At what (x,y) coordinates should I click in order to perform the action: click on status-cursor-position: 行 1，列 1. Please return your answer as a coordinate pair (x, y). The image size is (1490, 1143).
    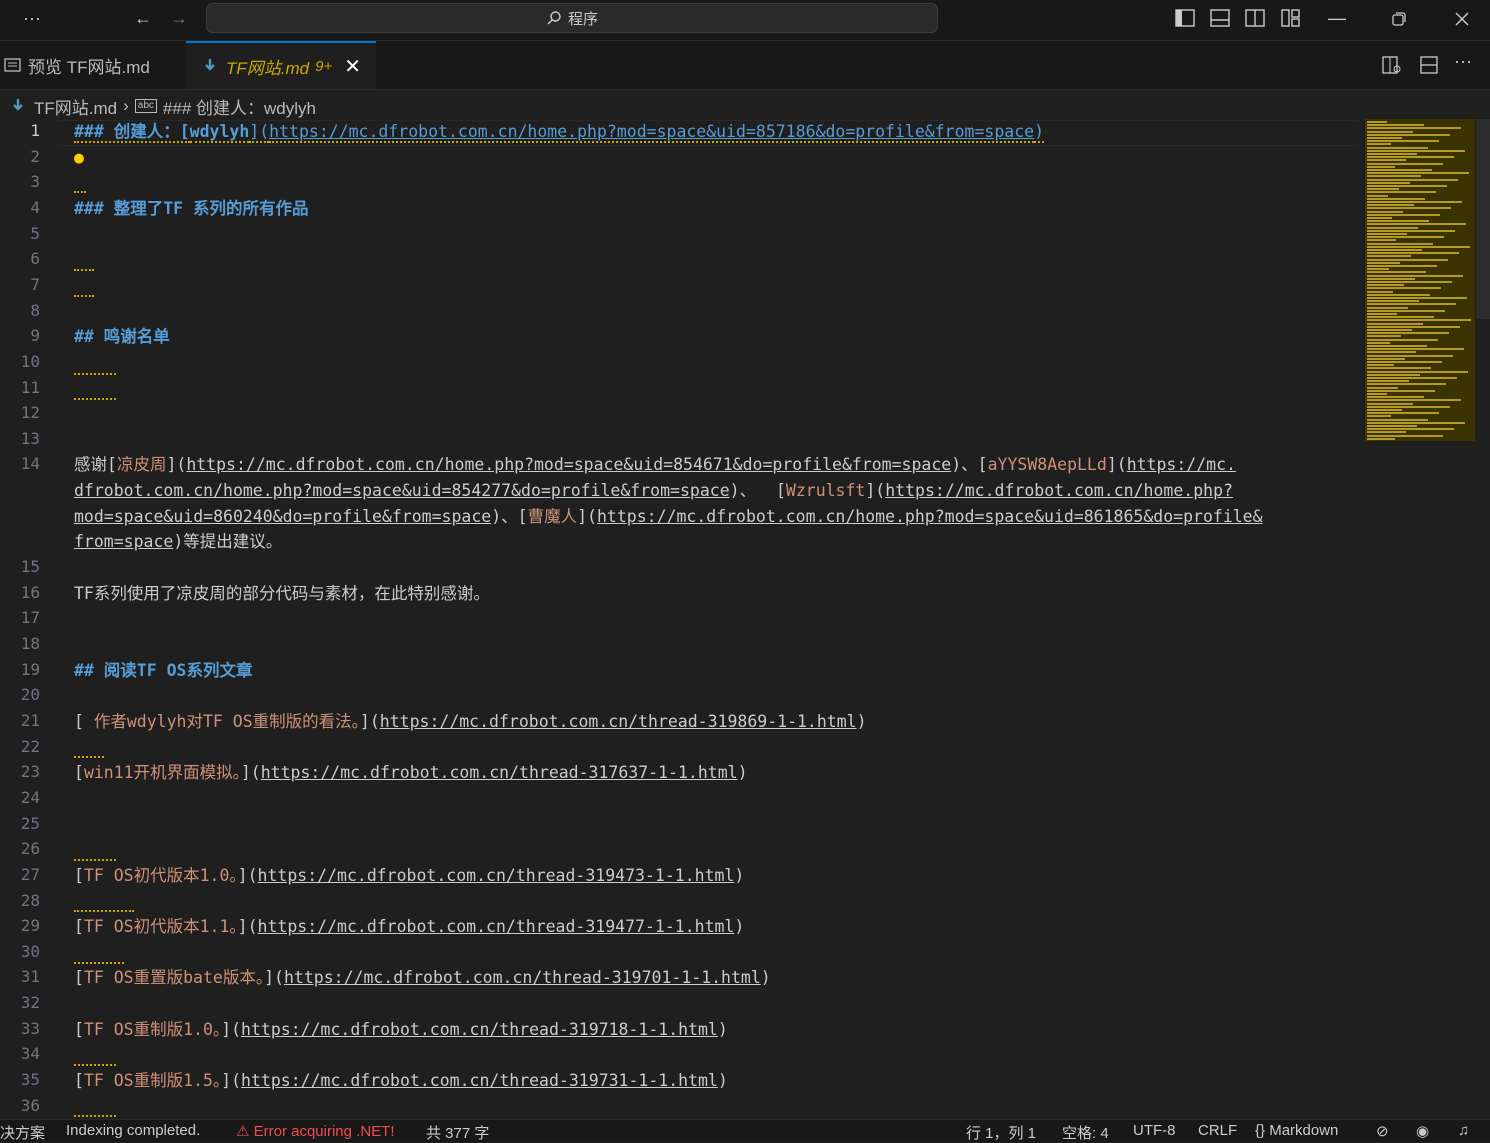
    Looking at the image, I should click on (1001, 1132).